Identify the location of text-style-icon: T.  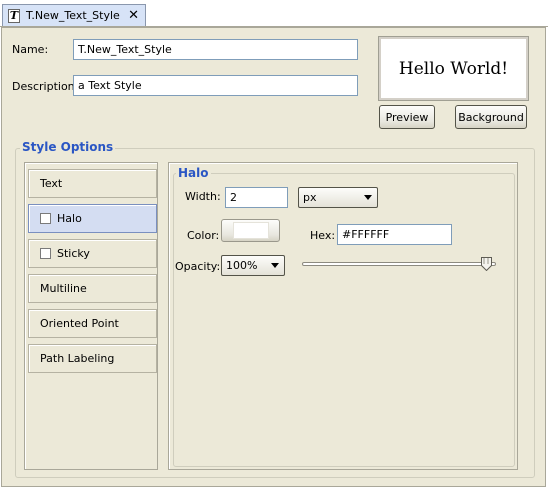
(14, 15).